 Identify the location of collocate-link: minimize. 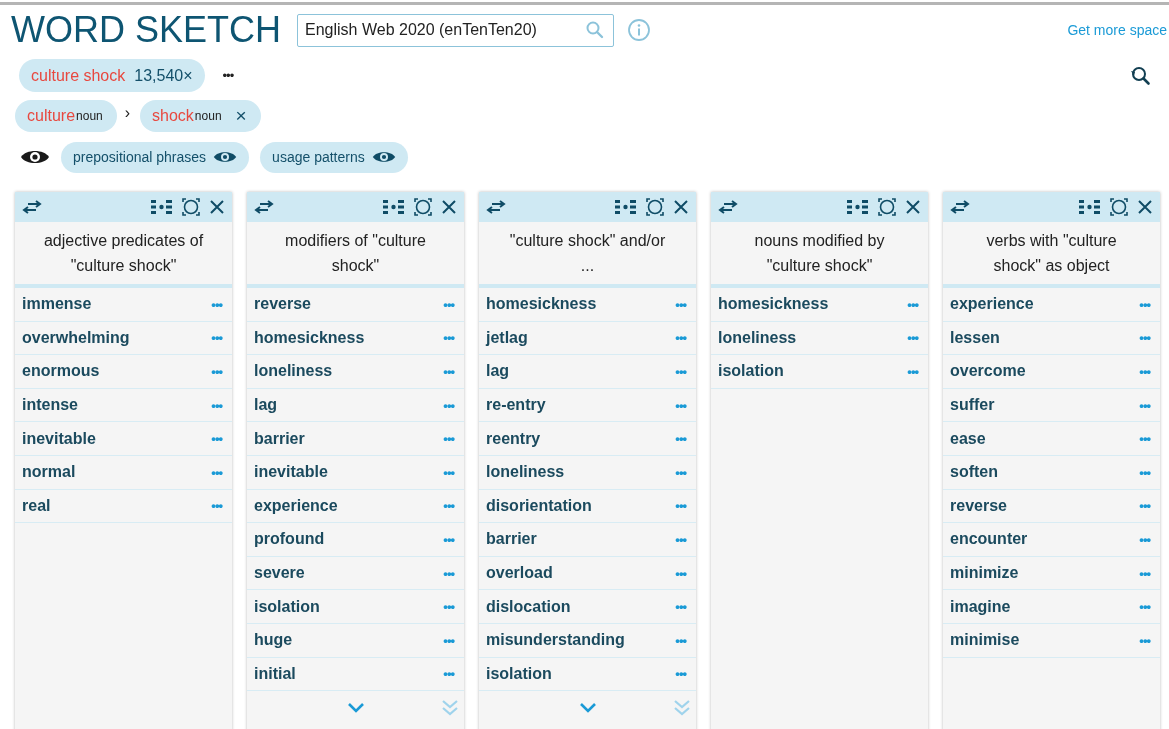
(984, 573).